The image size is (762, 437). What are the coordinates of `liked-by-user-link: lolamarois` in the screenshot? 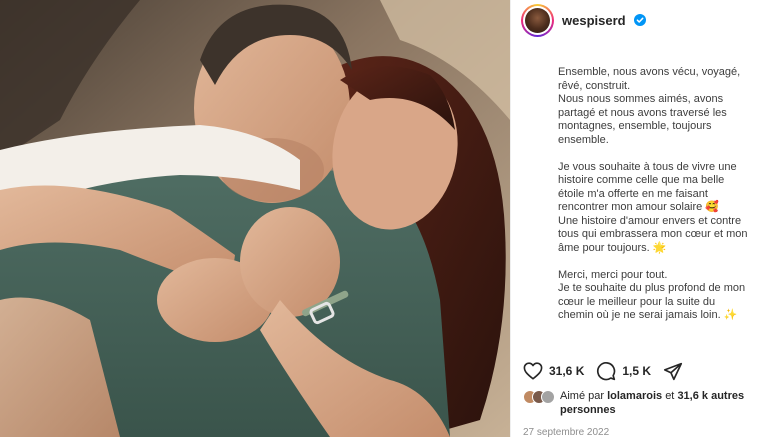 It's located at (634, 396).